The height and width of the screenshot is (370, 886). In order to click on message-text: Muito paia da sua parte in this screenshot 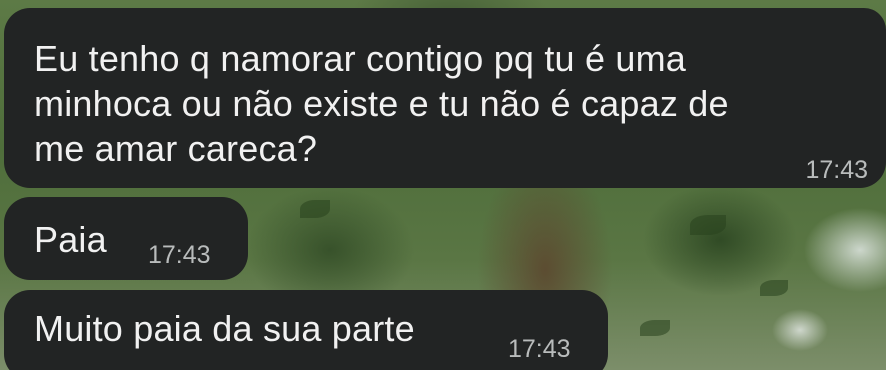, I will do `click(224, 328)`.